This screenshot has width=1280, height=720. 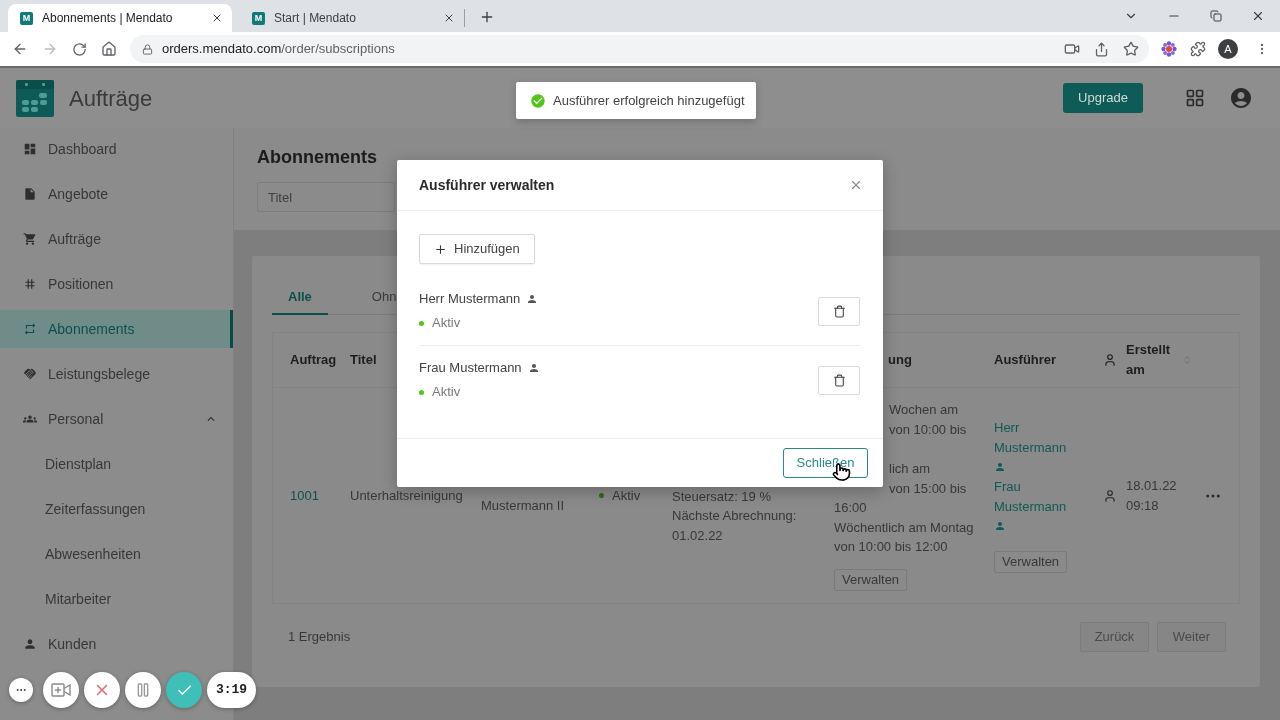 What do you see at coordinates (406, 495) in the screenshot?
I see `title-text: Unterhaltsreinigung` at bounding box center [406, 495].